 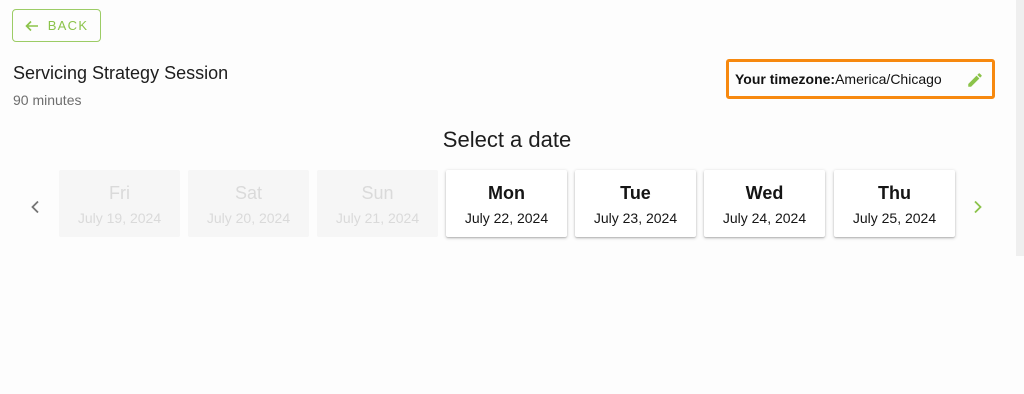 What do you see at coordinates (894, 218) in the screenshot?
I see `day-date: July 25, 2024` at bounding box center [894, 218].